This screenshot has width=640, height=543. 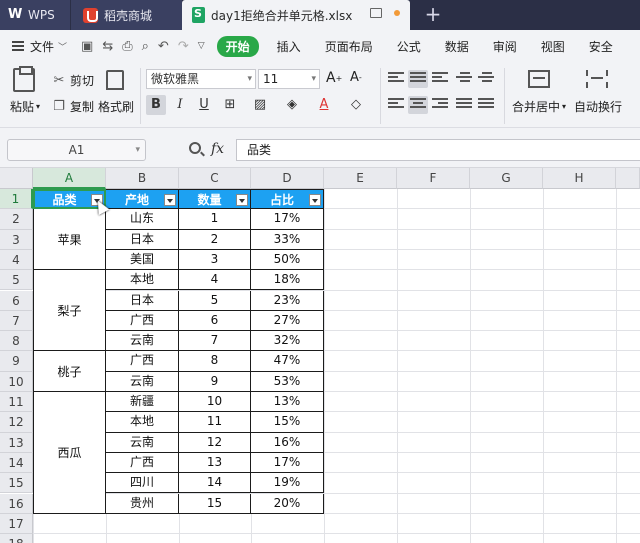 What do you see at coordinates (289, 79) in the screenshot?
I see `font-size-select: 11 ▾` at bounding box center [289, 79].